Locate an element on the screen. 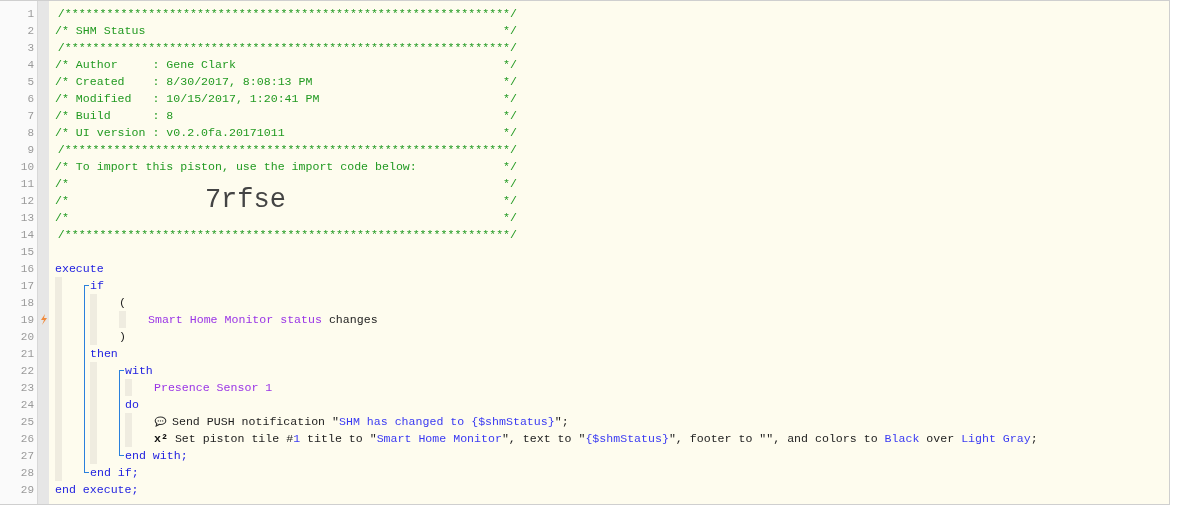  line-number: 14 is located at coordinates (27, 234).